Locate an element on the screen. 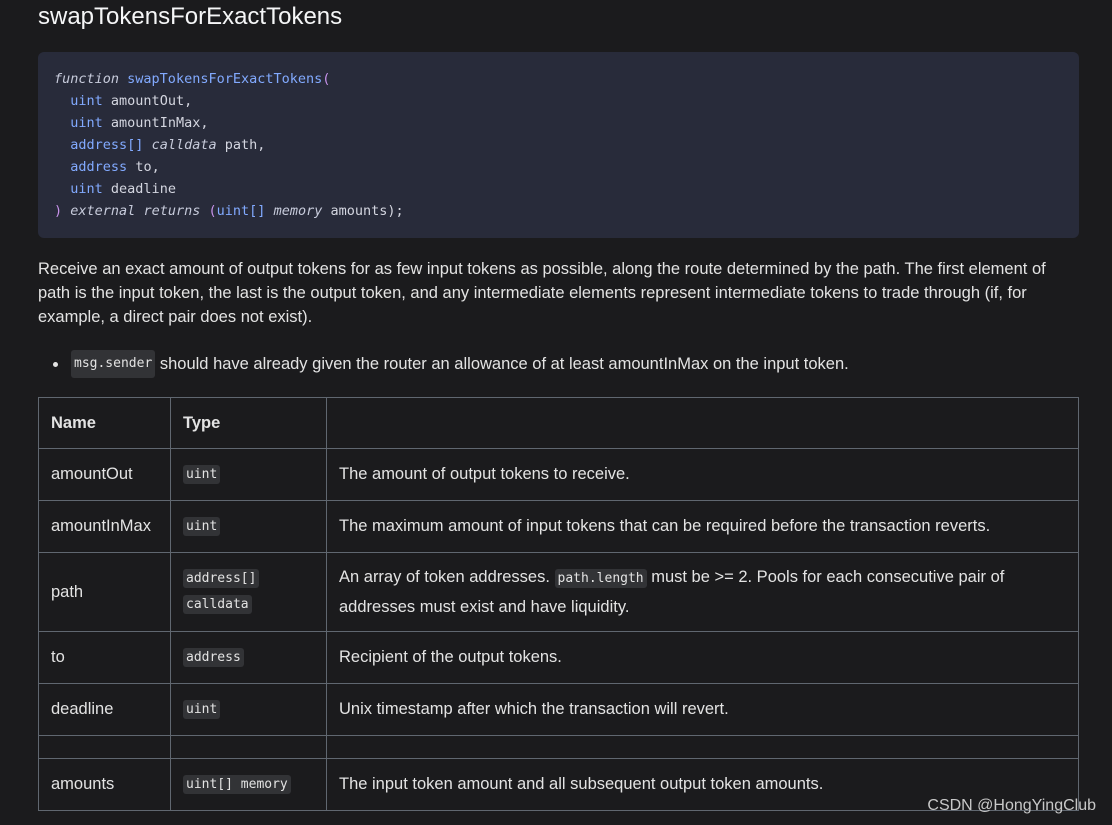 The image size is (1112, 825). param-name: amountInMax is located at coordinates (104, 526).